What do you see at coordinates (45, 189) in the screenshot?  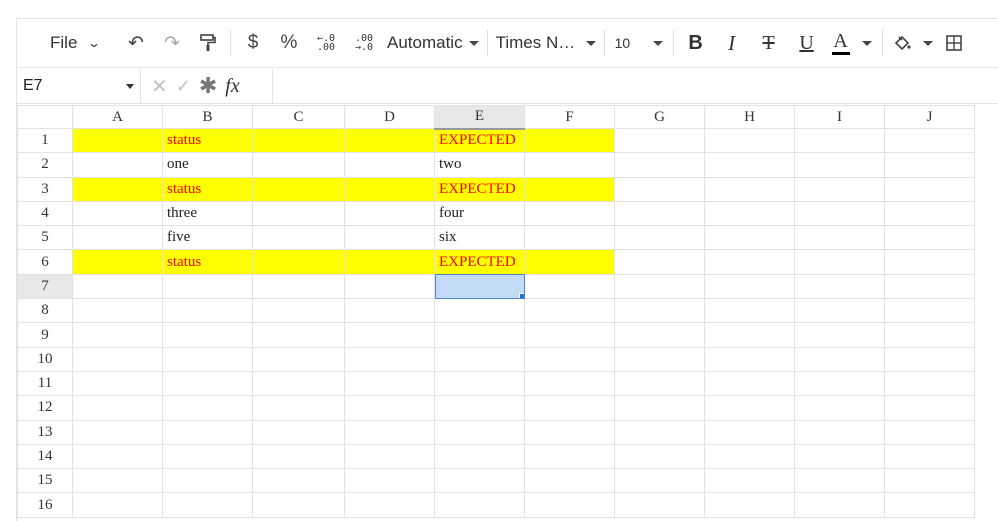 I see `row-header-3: 3` at bounding box center [45, 189].